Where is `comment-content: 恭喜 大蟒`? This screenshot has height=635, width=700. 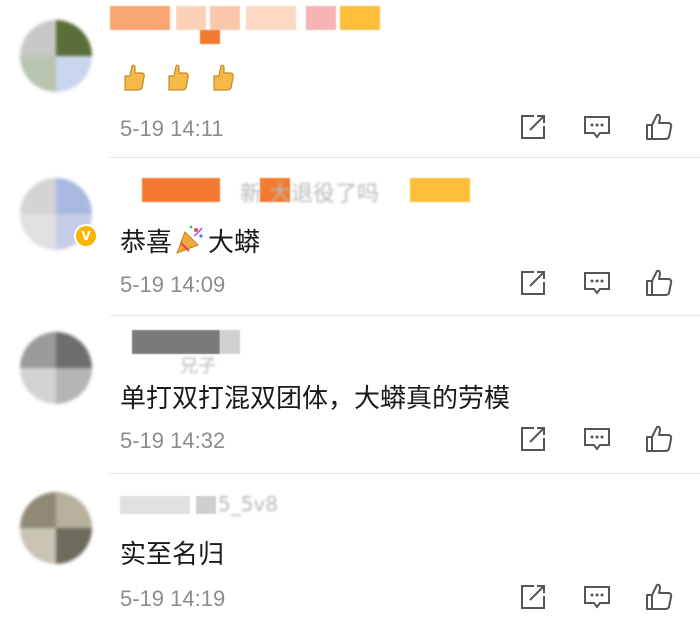 comment-content: 恭喜 大蟒 is located at coordinates (190, 242).